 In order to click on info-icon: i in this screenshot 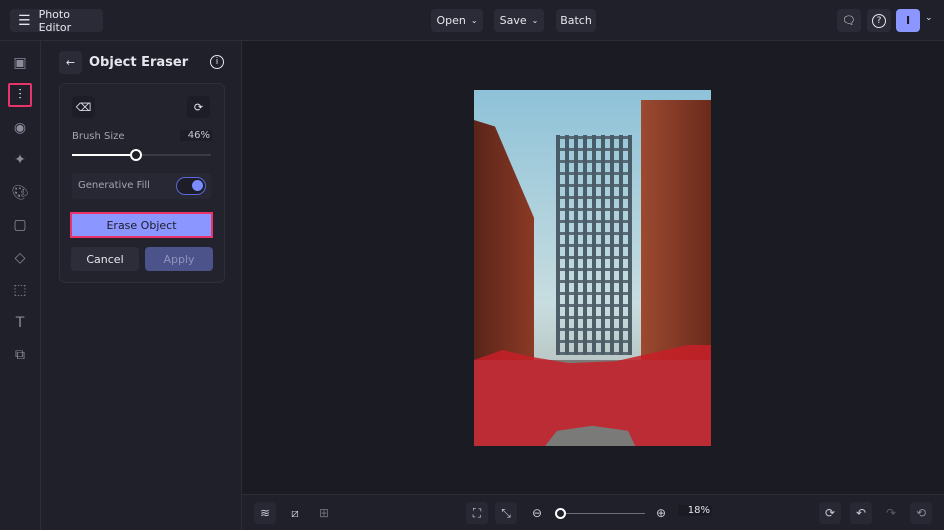, I will do `click(217, 62)`.